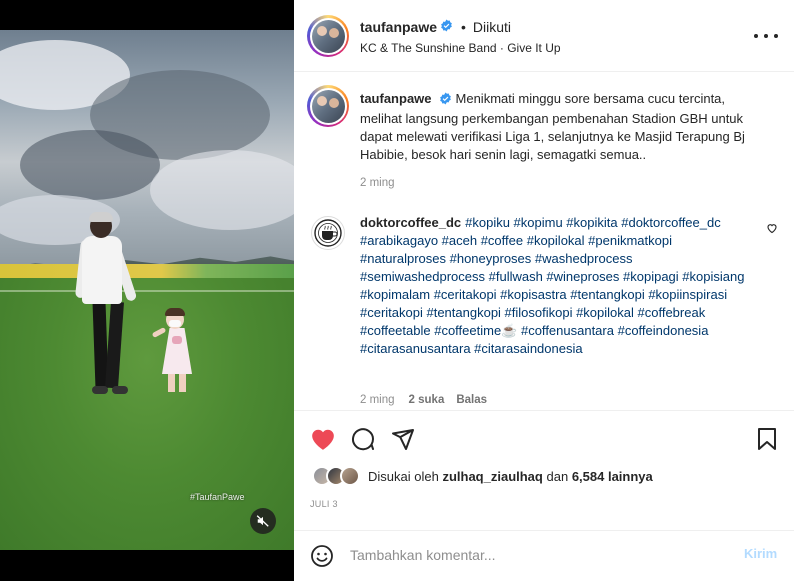 The width and height of the screenshot is (794, 581). I want to click on man-hair, so click(101, 217).